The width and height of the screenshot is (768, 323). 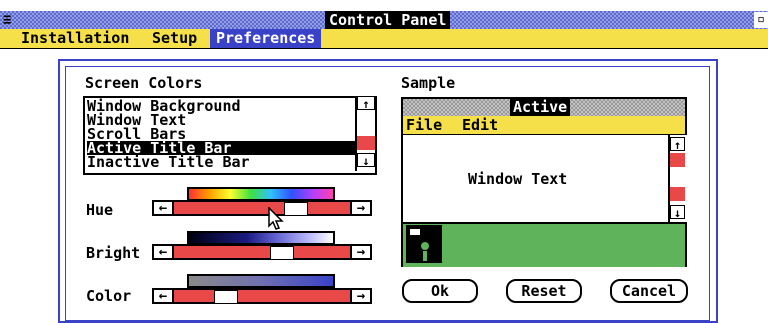 What do you see at coordinates (366, 103) in the screenshot?
I see `scroll-up-arrow-icon: ↑` at bounding box center [366, 103].